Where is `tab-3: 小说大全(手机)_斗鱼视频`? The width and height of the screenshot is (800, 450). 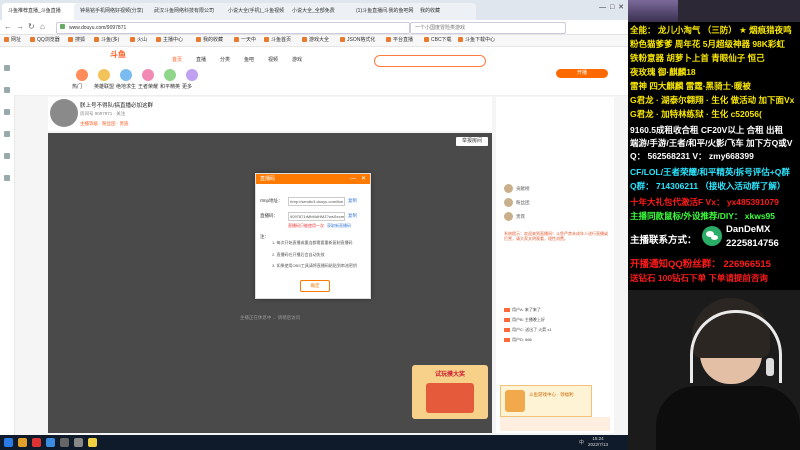
tab-3: 小说大全(手机)_斗鱼视频 is located at coordinates (258, 11).